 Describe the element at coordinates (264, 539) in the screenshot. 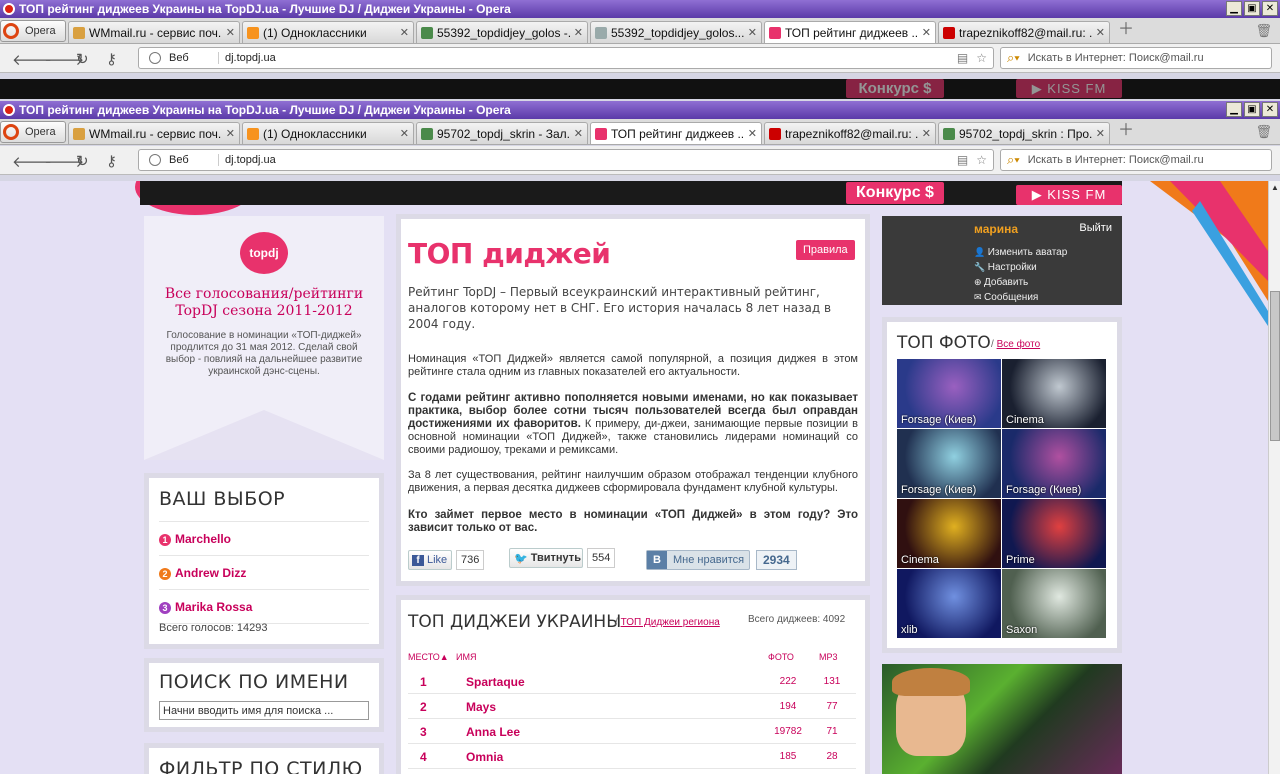

I see `choice-item: 1 Marchello` at that location.